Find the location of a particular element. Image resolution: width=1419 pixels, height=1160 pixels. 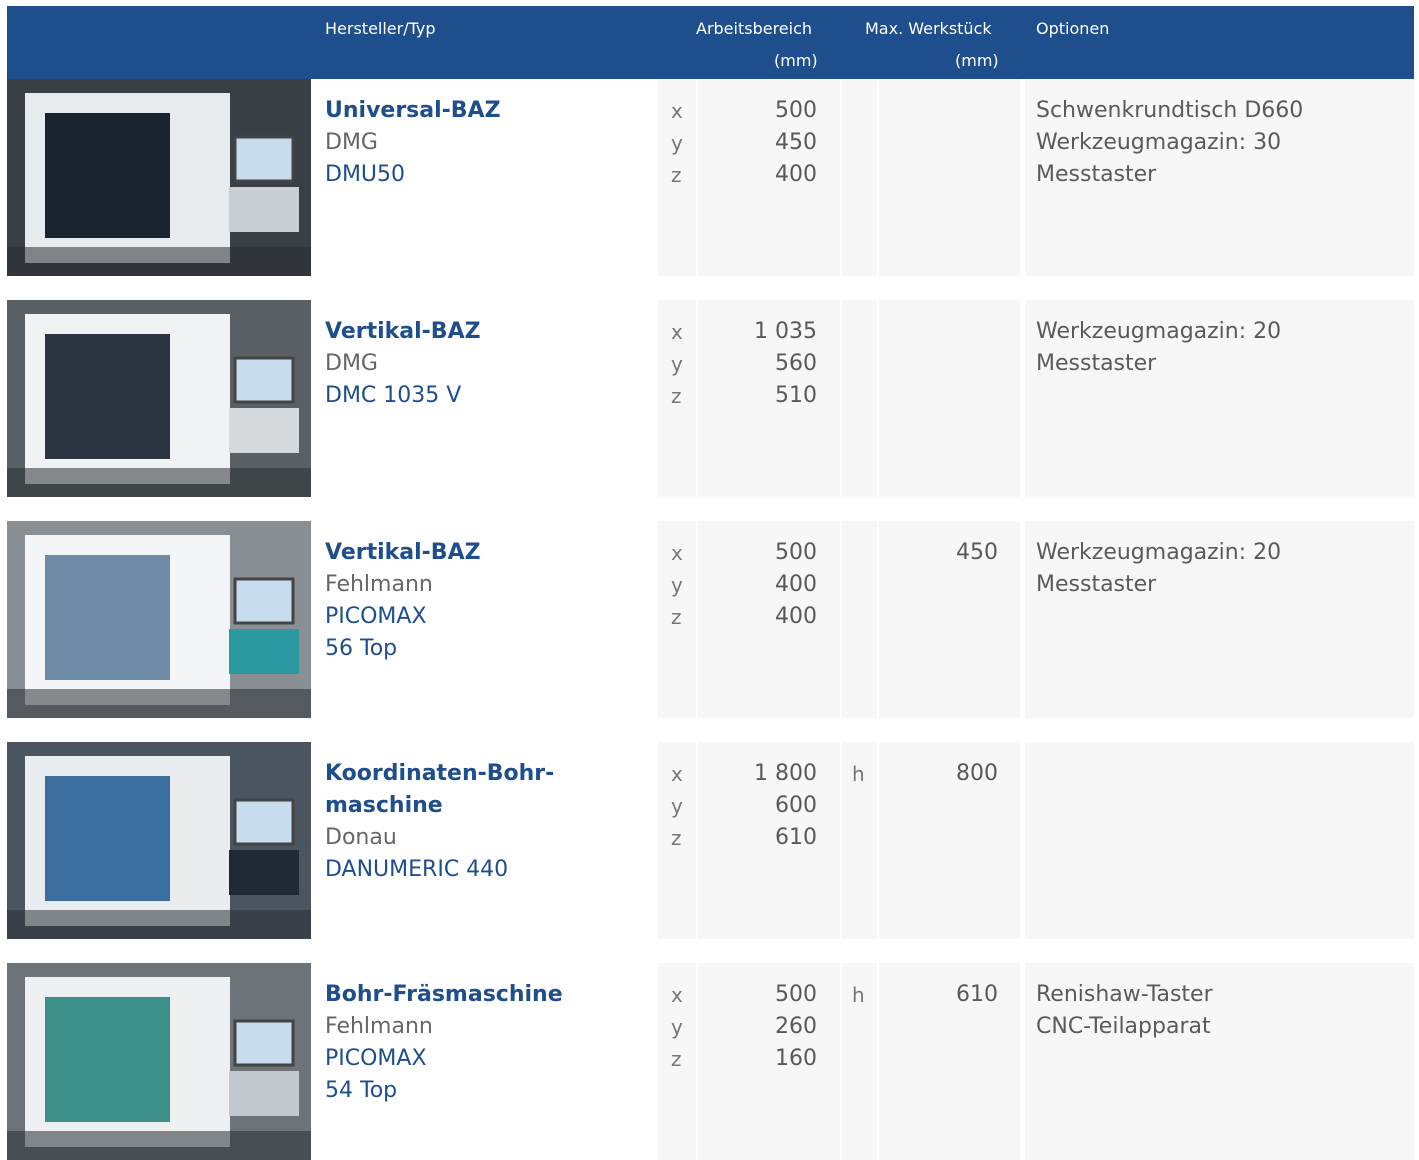

machine-type: Universal-BAZ is located at coordinates (413, 110).